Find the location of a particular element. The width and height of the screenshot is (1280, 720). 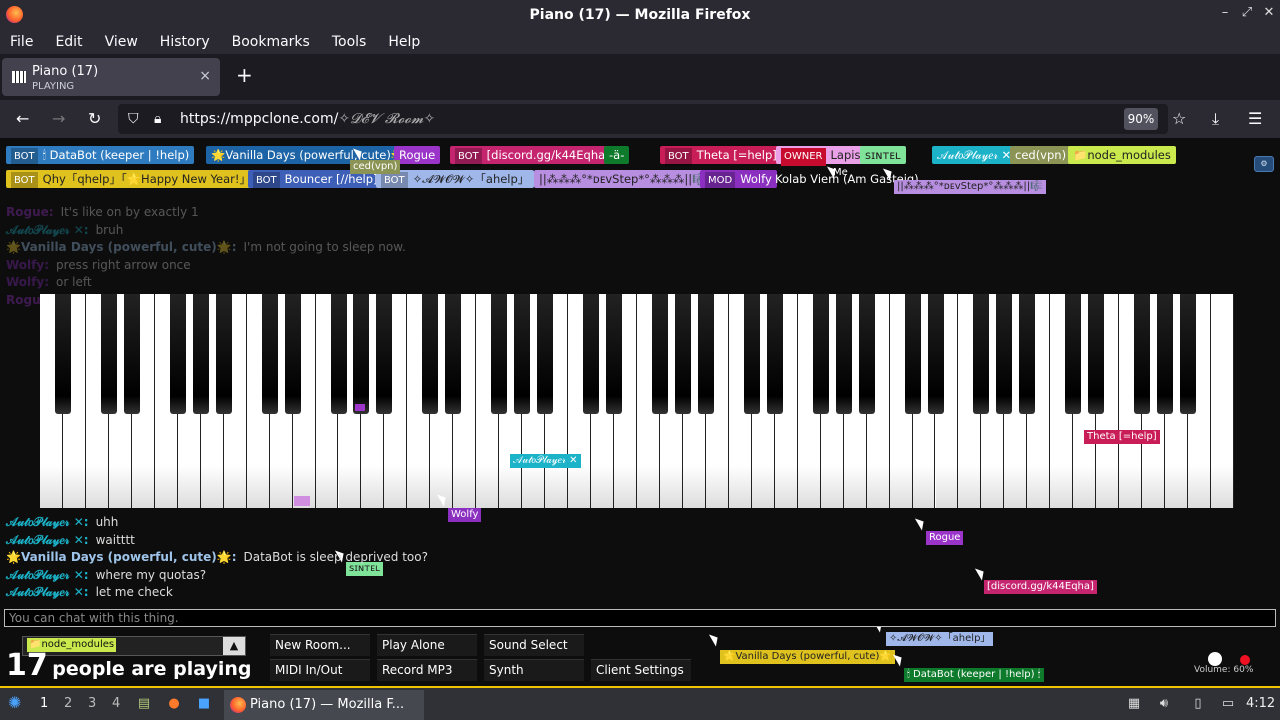

workspace-2: 2 is located at coordinates (68, 703).